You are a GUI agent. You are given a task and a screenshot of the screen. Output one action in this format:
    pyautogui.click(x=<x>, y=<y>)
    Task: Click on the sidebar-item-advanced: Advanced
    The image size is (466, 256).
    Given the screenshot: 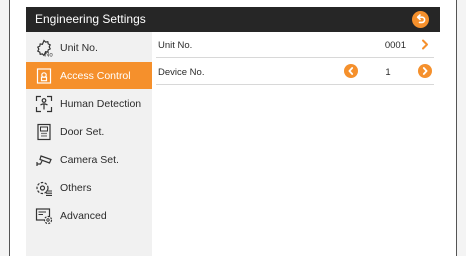 What is the action you would take?
    pyautogui.click(x=89, y=215)
    